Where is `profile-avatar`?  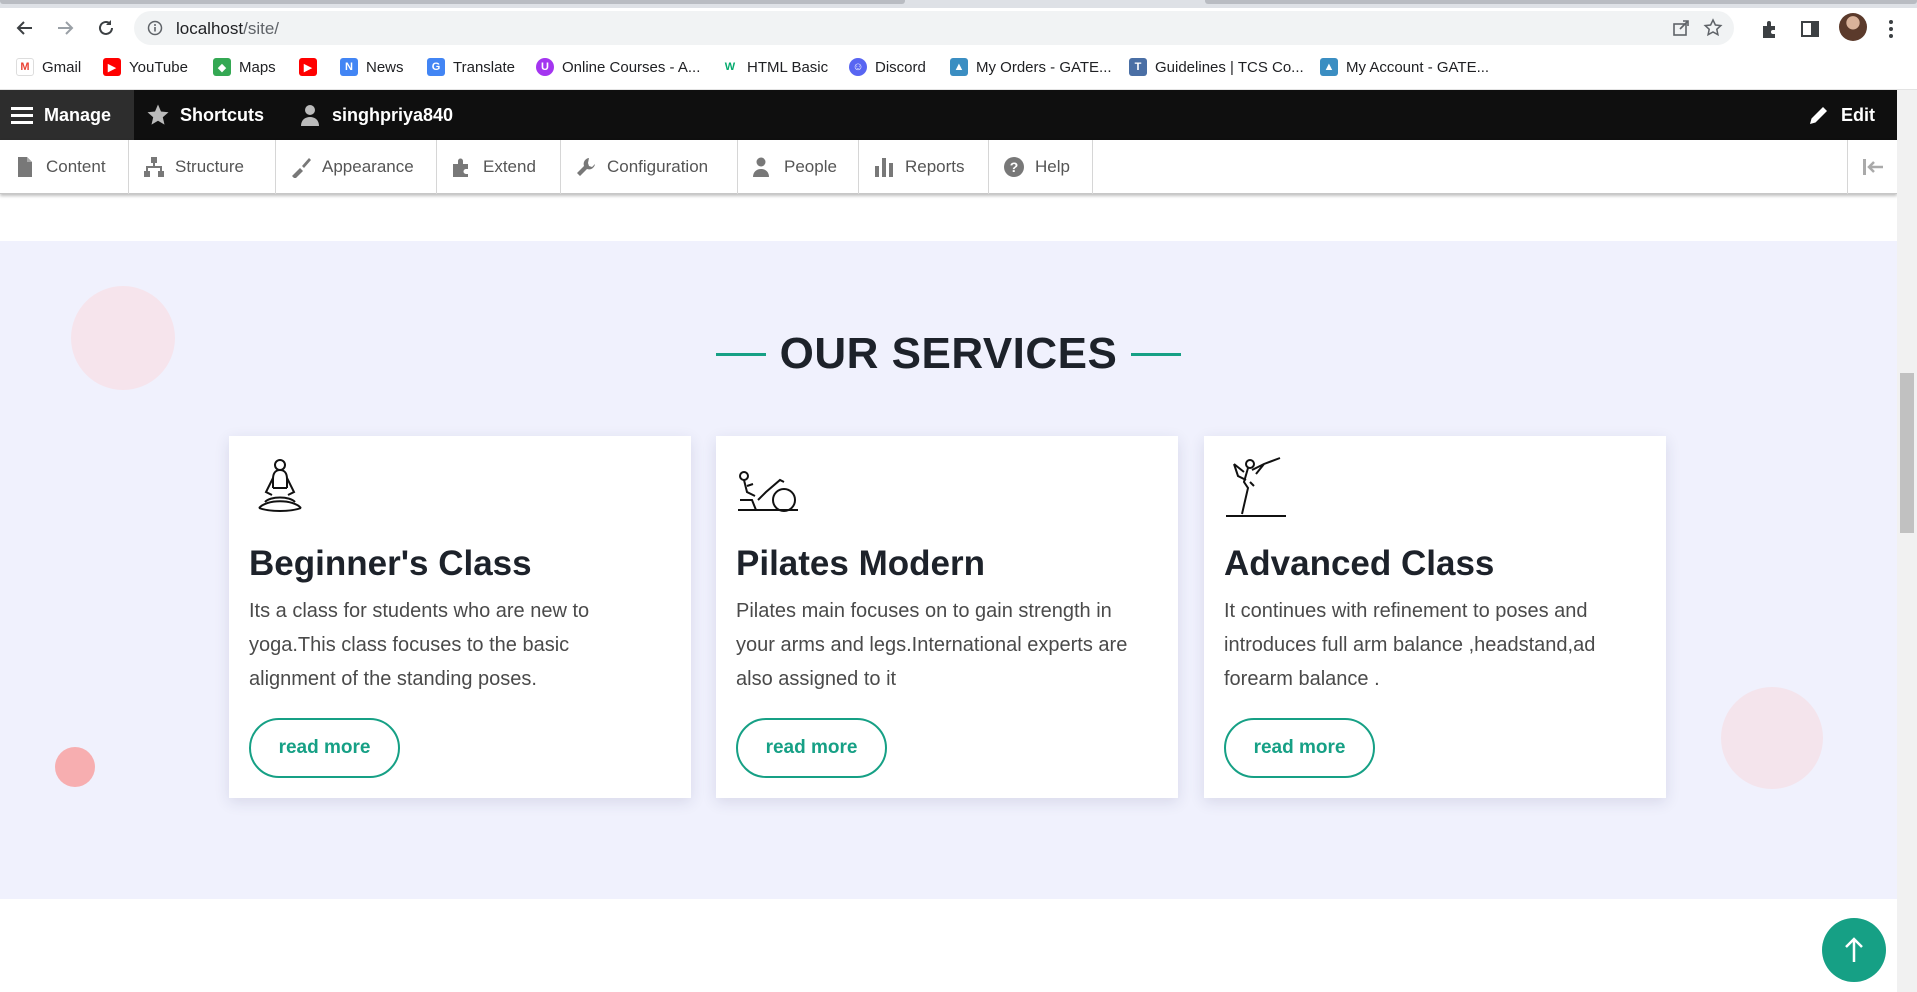
profile-avatar is located at coordinates (1853, 27).